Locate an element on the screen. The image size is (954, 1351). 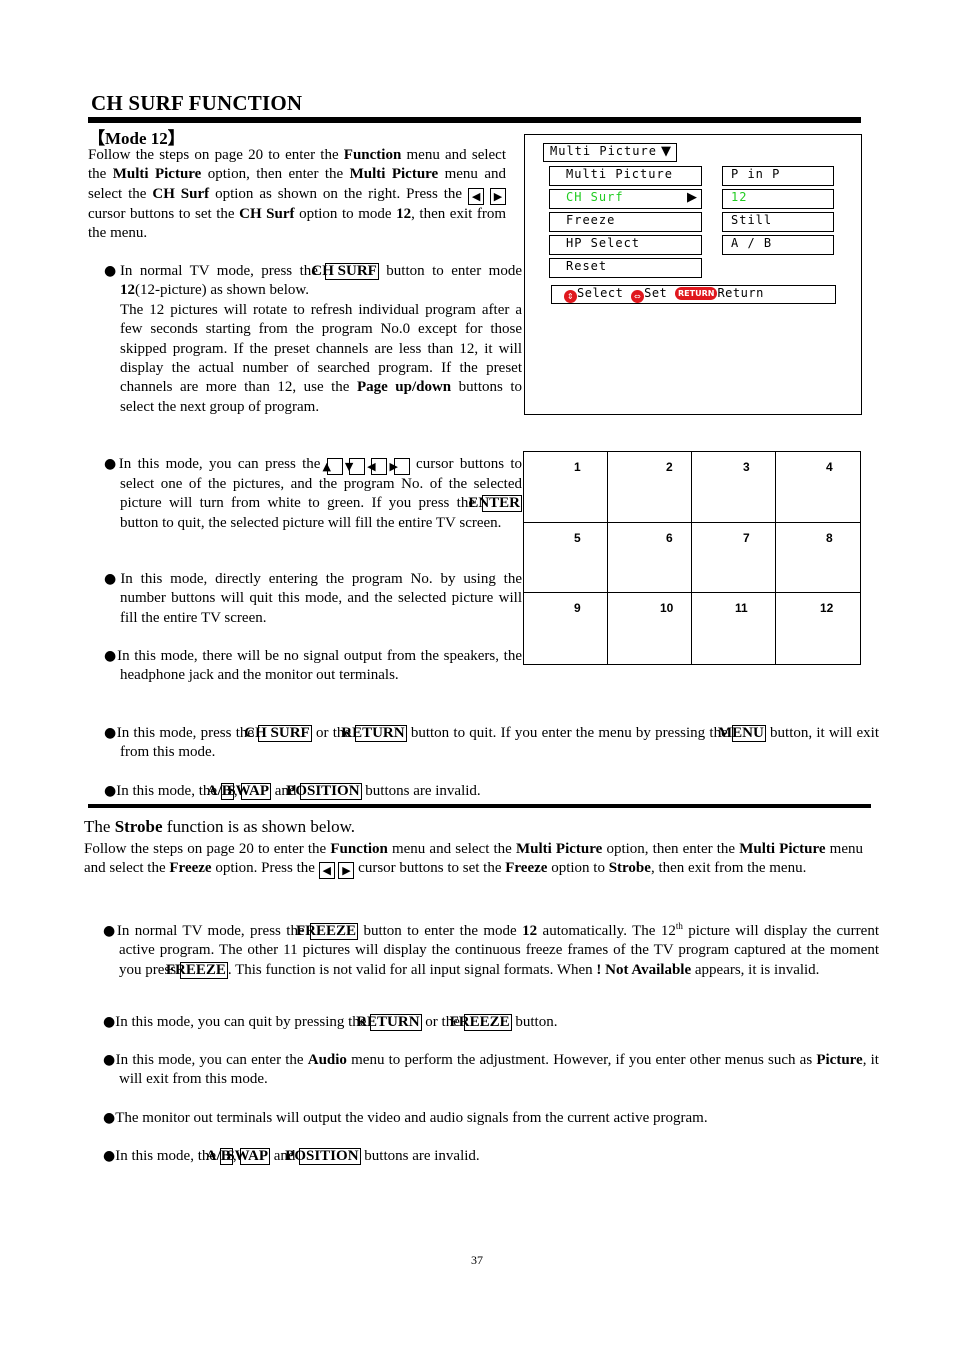
text: automatically. The 12 is located at coordinates (606, 931).